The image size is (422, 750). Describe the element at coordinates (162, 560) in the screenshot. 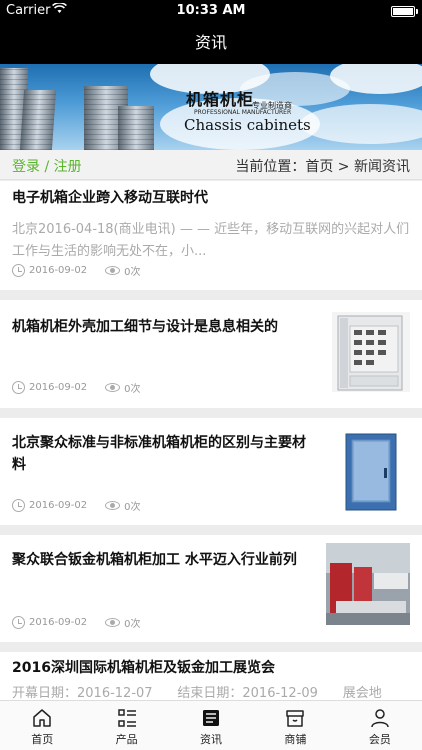

I see `article-title: 聚众联合钣金机箱机柜加工 水平迈入行业前列` at that location.